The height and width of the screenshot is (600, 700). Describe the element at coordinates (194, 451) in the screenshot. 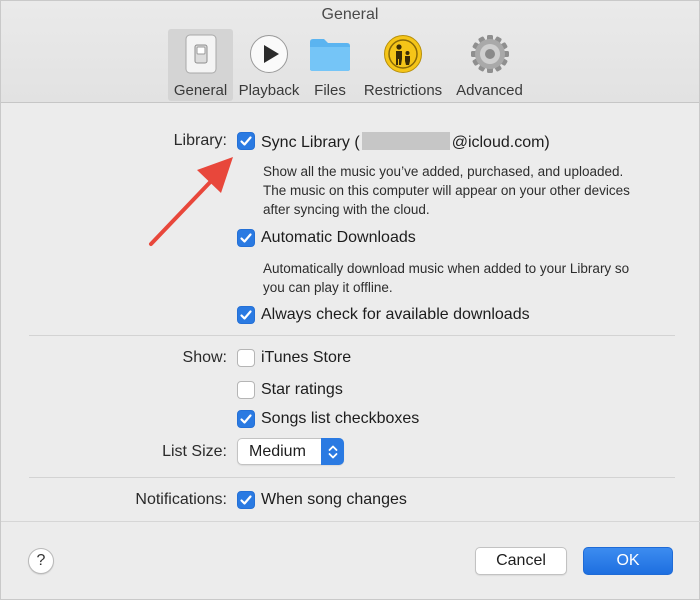

I see `list-size-label: List Size:` at that location.